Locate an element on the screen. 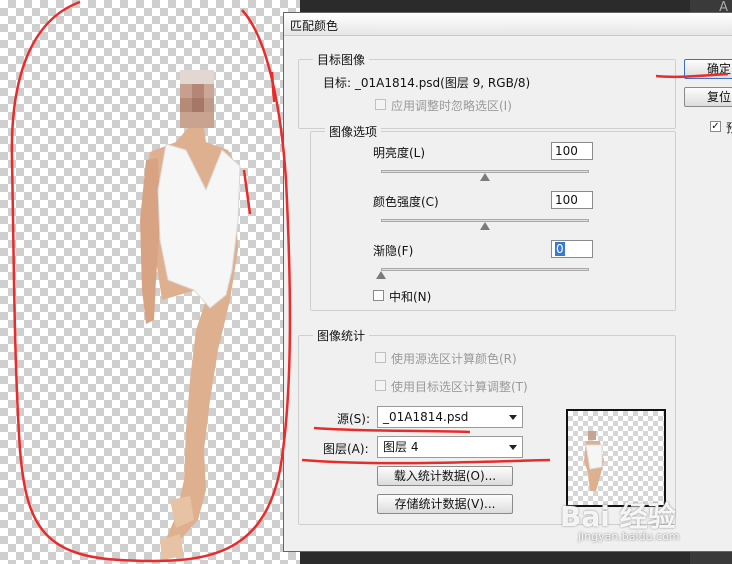 This screenshot has width=732, height=564. luminance-label: 明亮度(L) is located at coordinates (399, 153).